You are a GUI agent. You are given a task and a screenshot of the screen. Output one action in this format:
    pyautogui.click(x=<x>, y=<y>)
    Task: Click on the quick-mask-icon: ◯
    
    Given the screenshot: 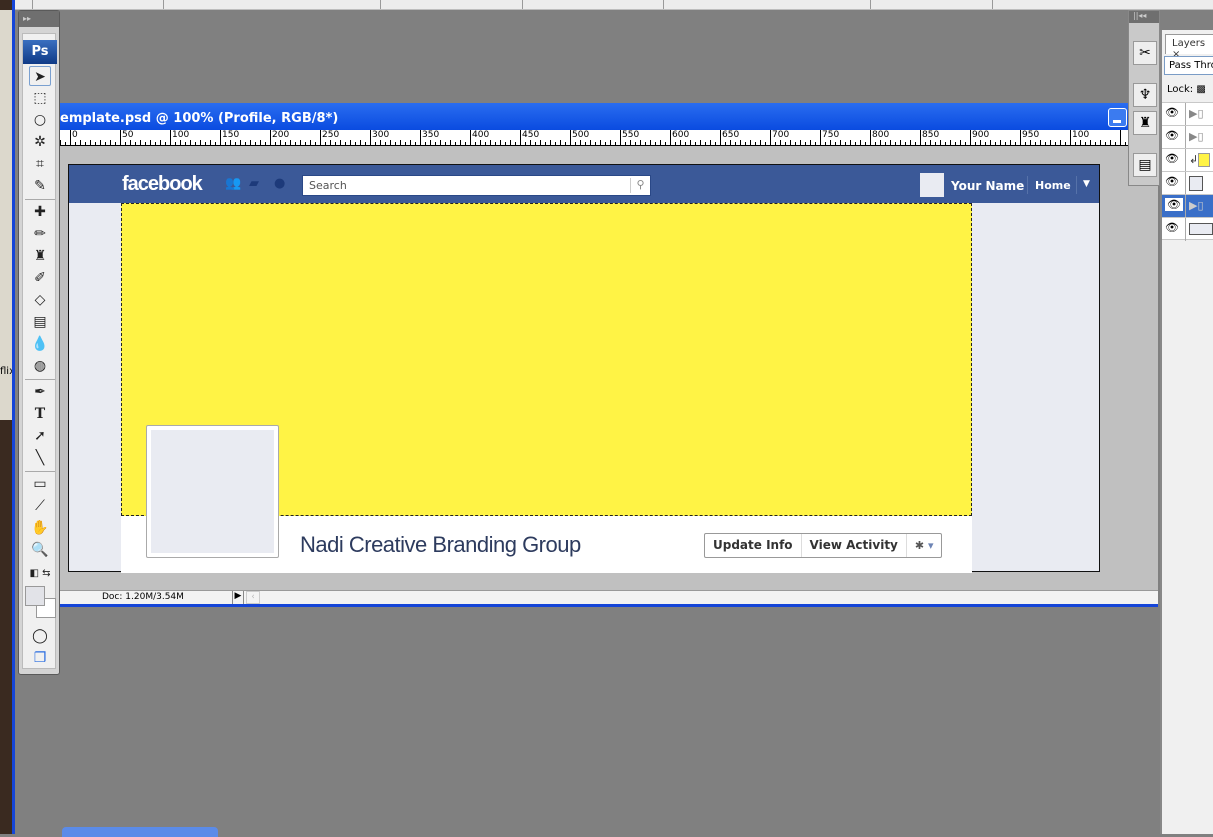 What is the action you would take?
    pyautogui.click(x=40, y=636)
    